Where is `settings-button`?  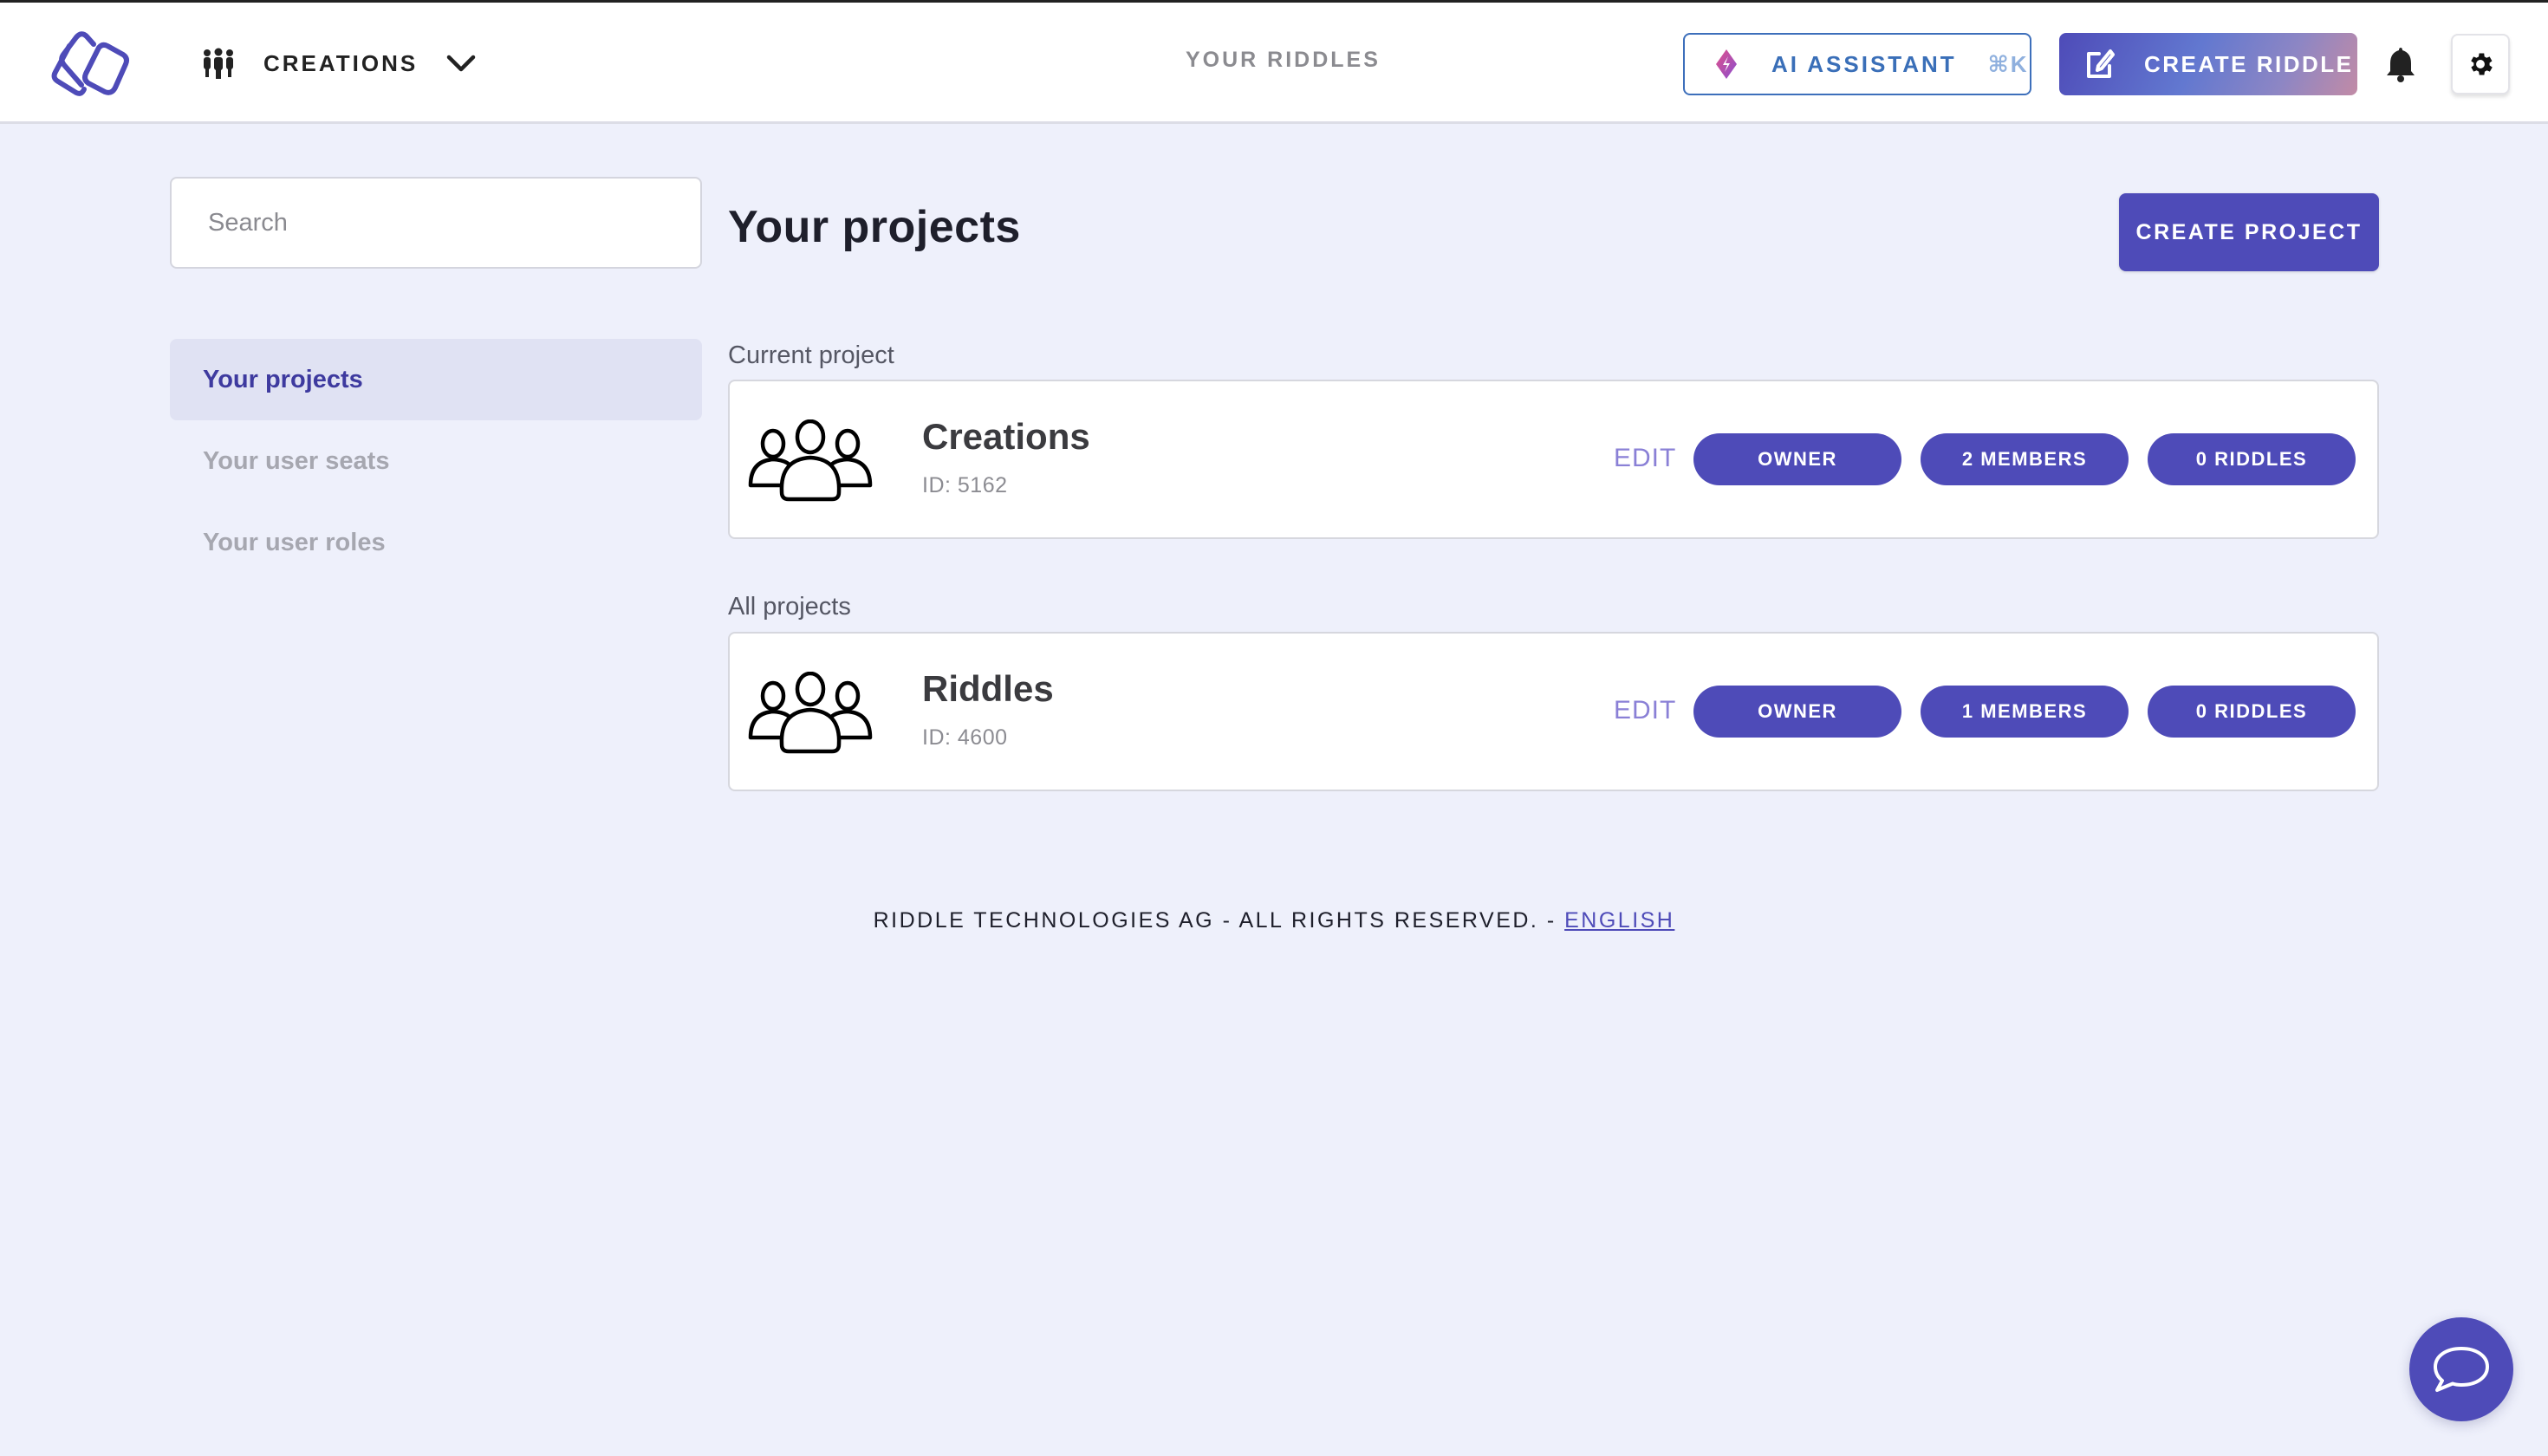 settings-button is located at coordinates (2480, 64).